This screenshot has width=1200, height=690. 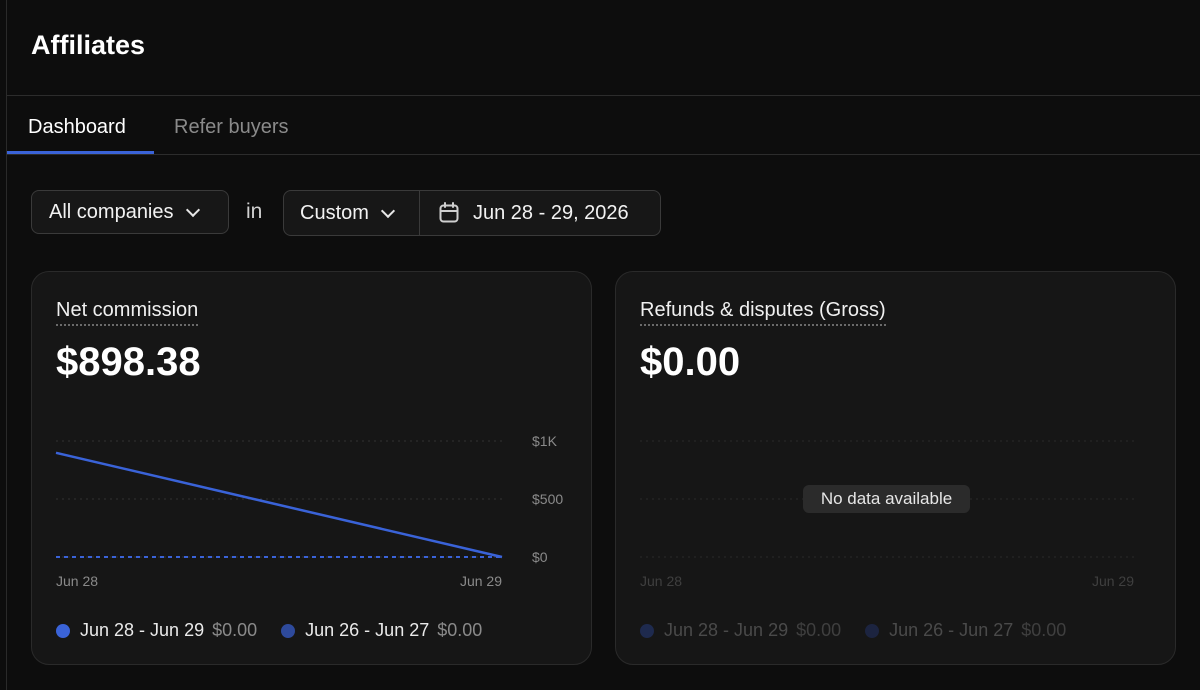 I want to click on y-tick-label: $0, so click(x=540, y=557).